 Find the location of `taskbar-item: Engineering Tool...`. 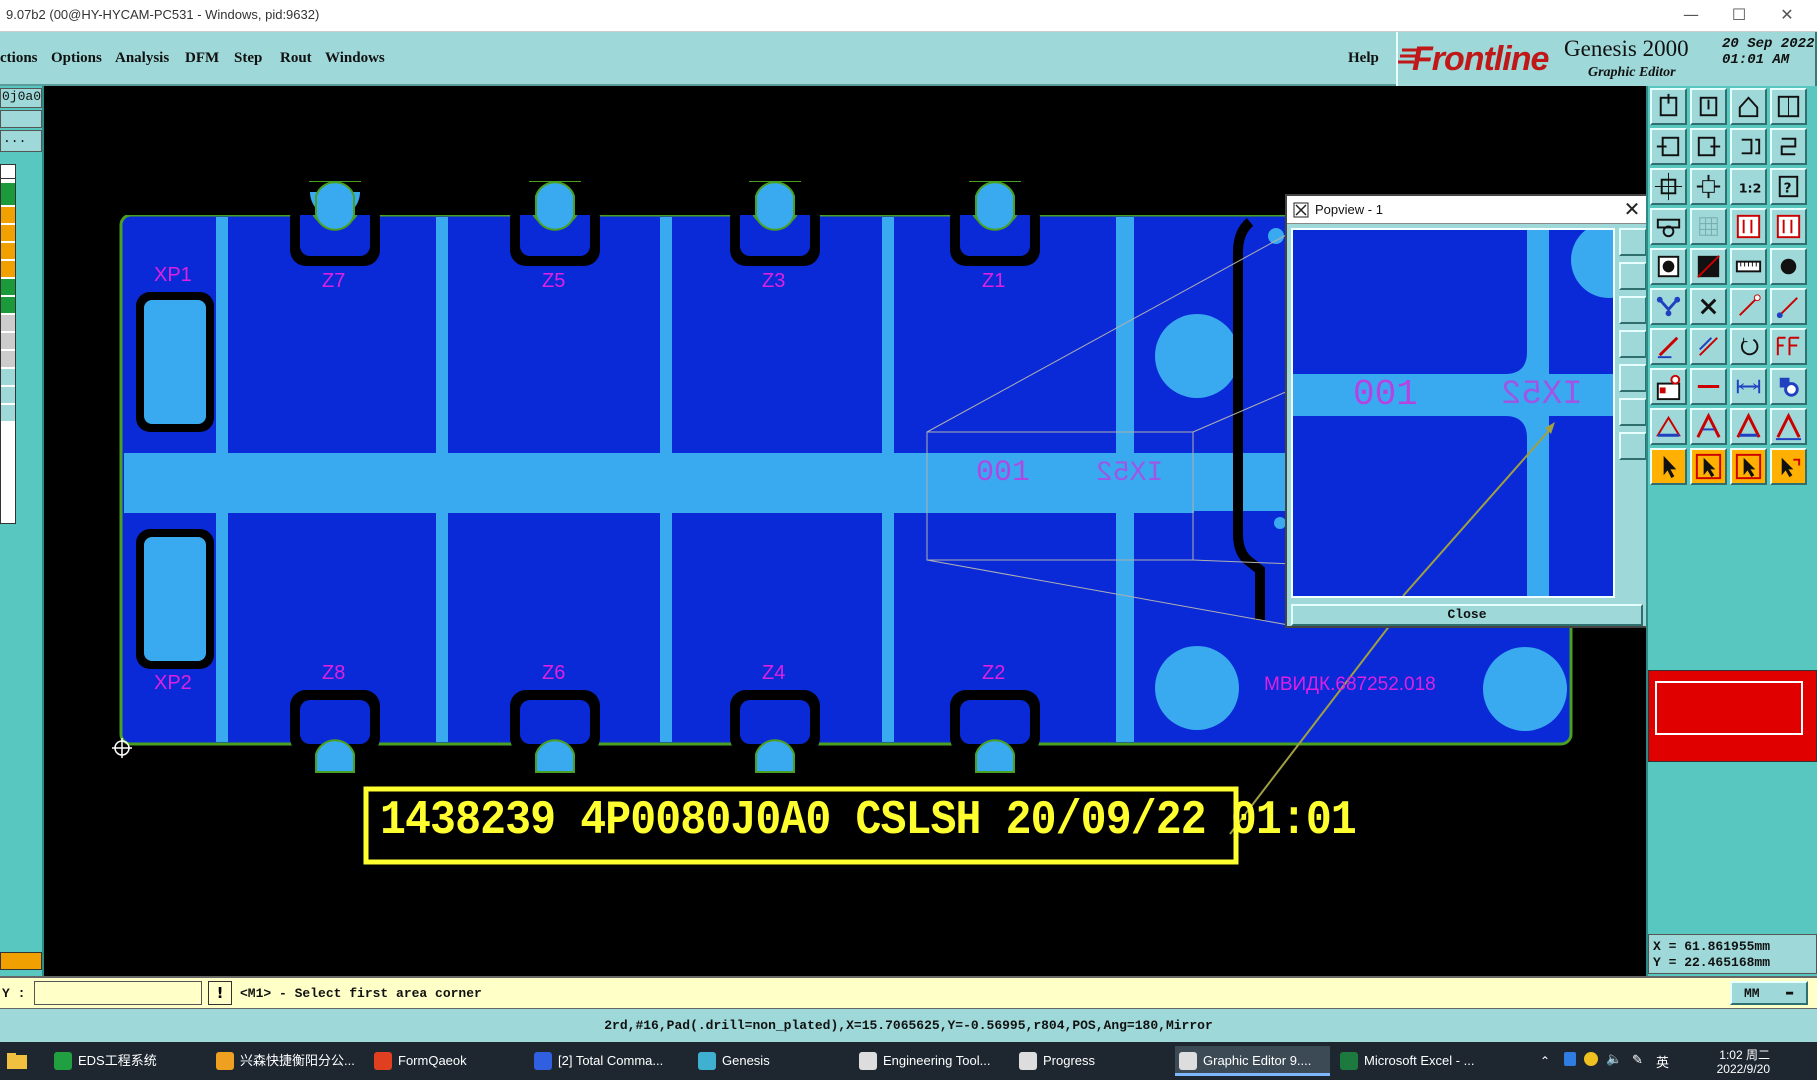

taskbar-item: Engineering Tool... is located at coordinates (932, 1061).